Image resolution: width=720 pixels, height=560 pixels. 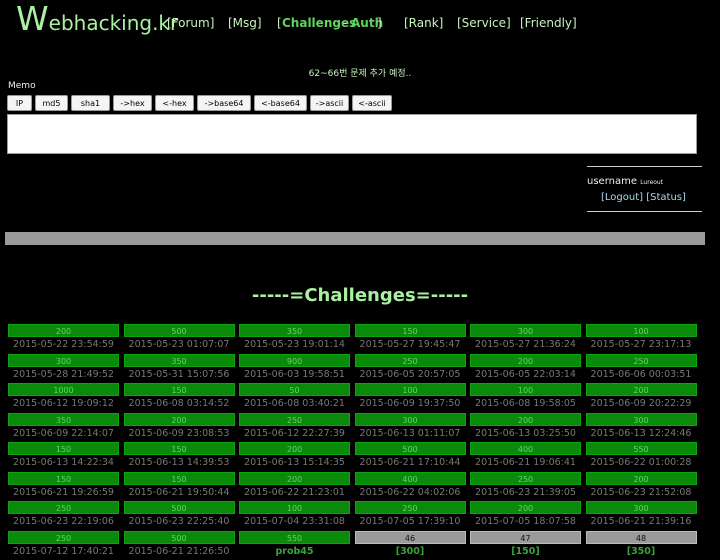 What do you see at coordinates (19, 103) in the screenshot?
I see `ip-button: IP` at bounding box center [19, 103].